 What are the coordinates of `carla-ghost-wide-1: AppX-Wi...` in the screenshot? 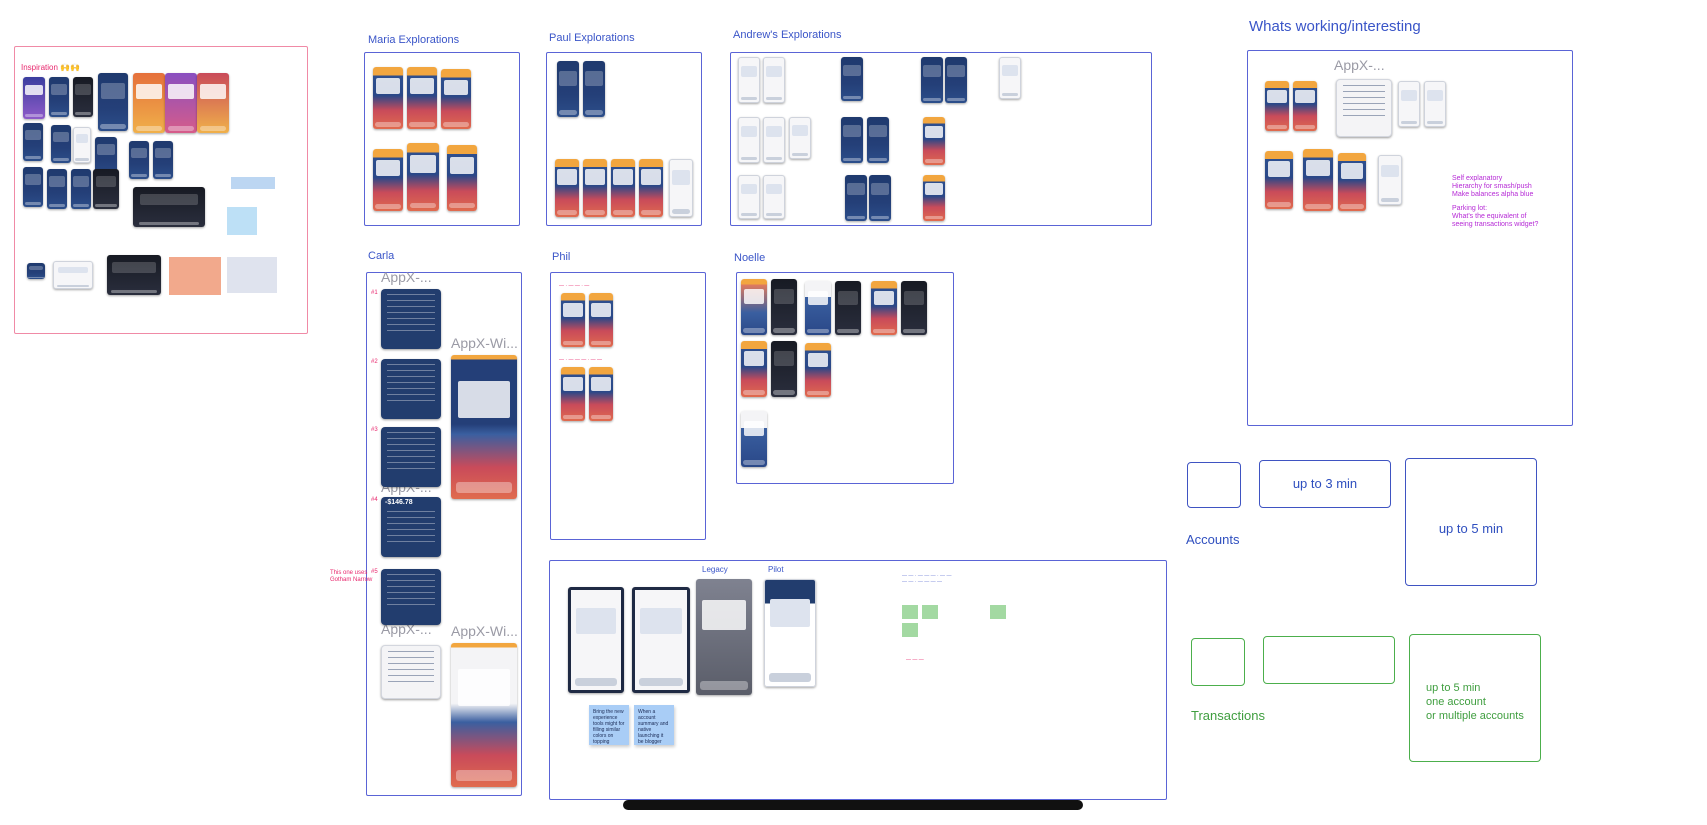 It's located at (484, 343).